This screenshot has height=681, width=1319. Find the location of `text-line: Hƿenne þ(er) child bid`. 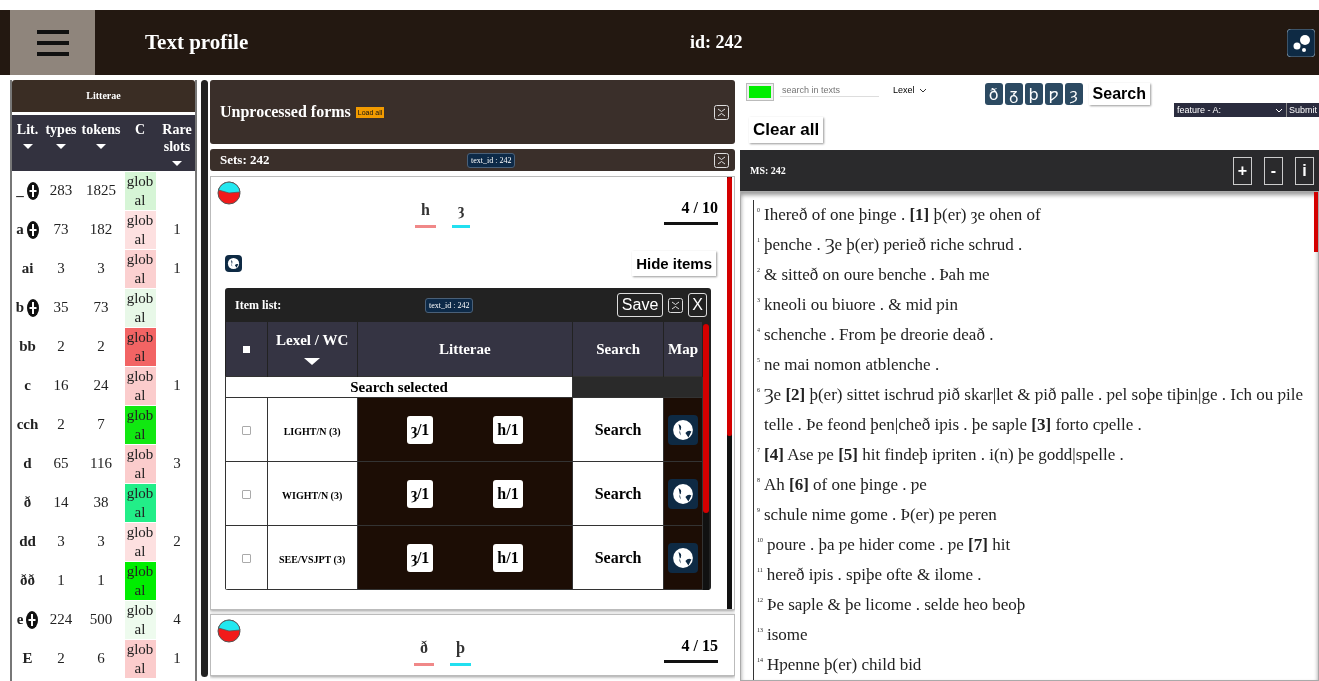

text-line: Hƿenne þ(er) child bid is located at coordinates (845, 665).